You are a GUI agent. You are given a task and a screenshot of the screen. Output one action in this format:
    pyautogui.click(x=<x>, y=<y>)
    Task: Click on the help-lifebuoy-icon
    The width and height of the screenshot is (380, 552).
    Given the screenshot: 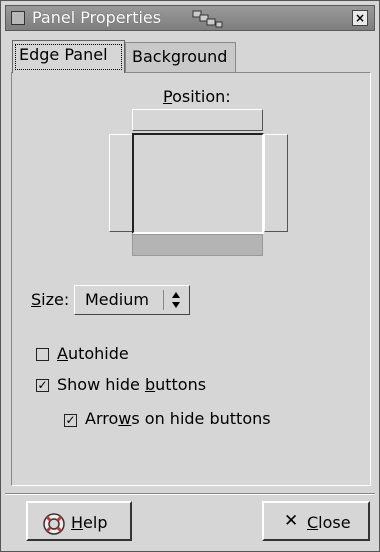 What is the action you would take?
    pyautogui.click(x=54, y=524)
    